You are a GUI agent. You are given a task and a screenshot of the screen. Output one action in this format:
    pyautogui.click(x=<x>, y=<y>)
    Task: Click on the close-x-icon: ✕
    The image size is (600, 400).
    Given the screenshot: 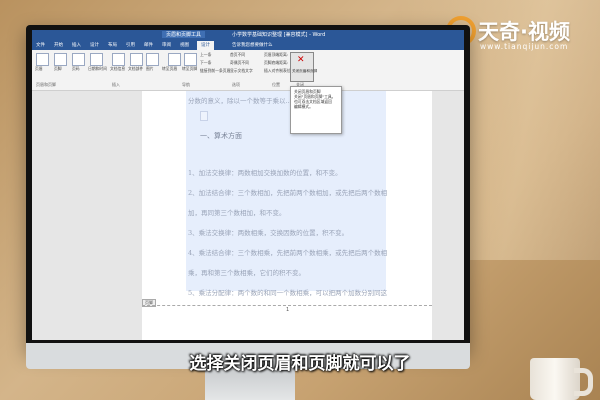 What is the action you would take?
    pyautogui.click(x=301, y=60)
    